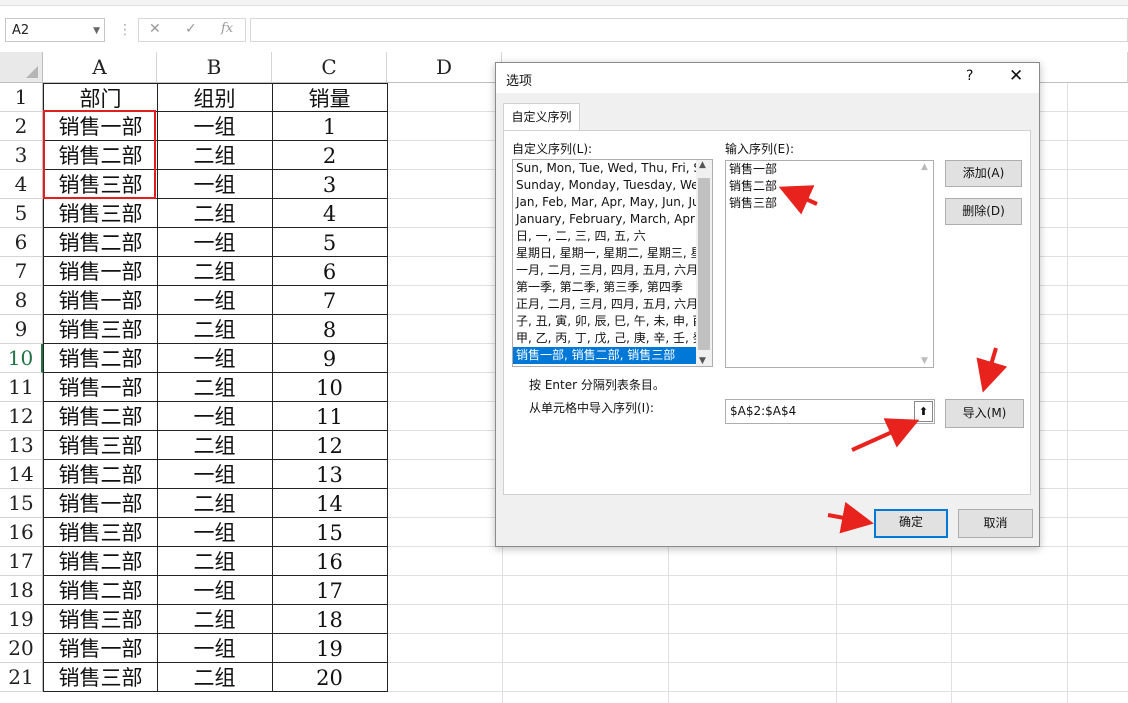 The height and width of the screenshot is (703, 1128). What do you see at coordinates (885, 435) in the screenshot?
I see `arrow-to-range-button` at bounding box center [885, 435].